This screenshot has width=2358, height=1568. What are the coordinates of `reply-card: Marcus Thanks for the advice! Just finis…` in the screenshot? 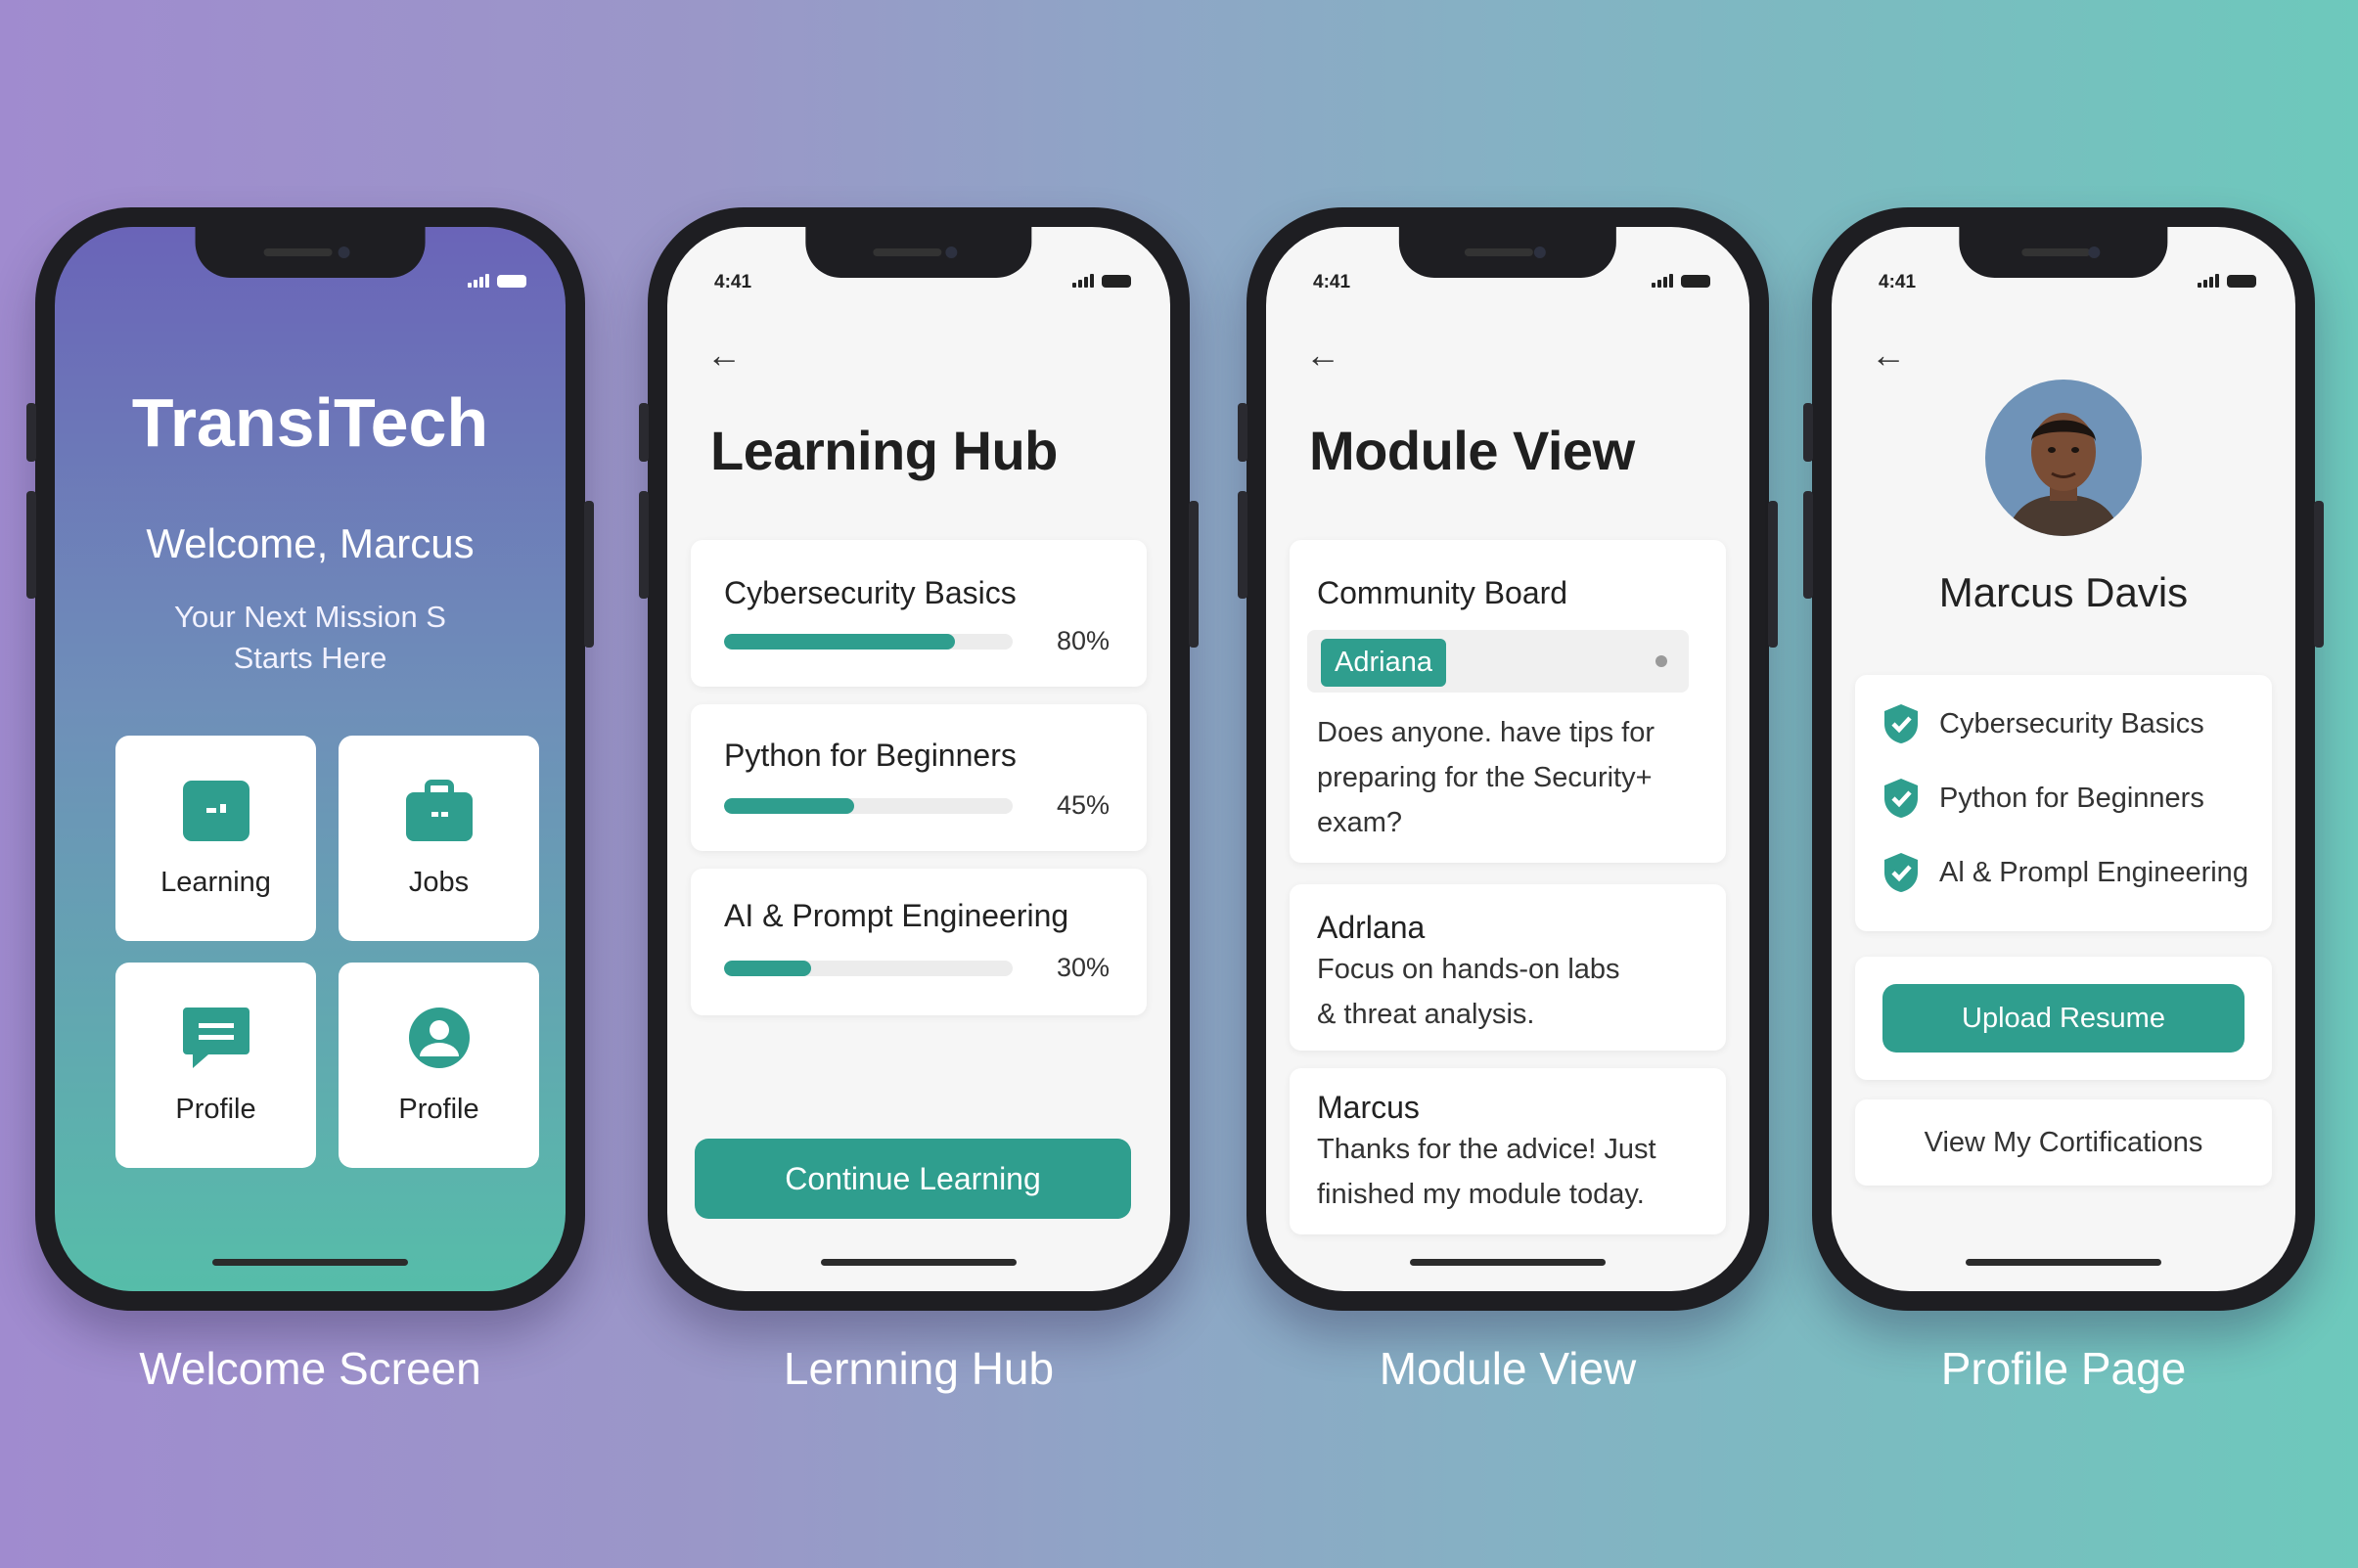 It's located at (1508, 1151).